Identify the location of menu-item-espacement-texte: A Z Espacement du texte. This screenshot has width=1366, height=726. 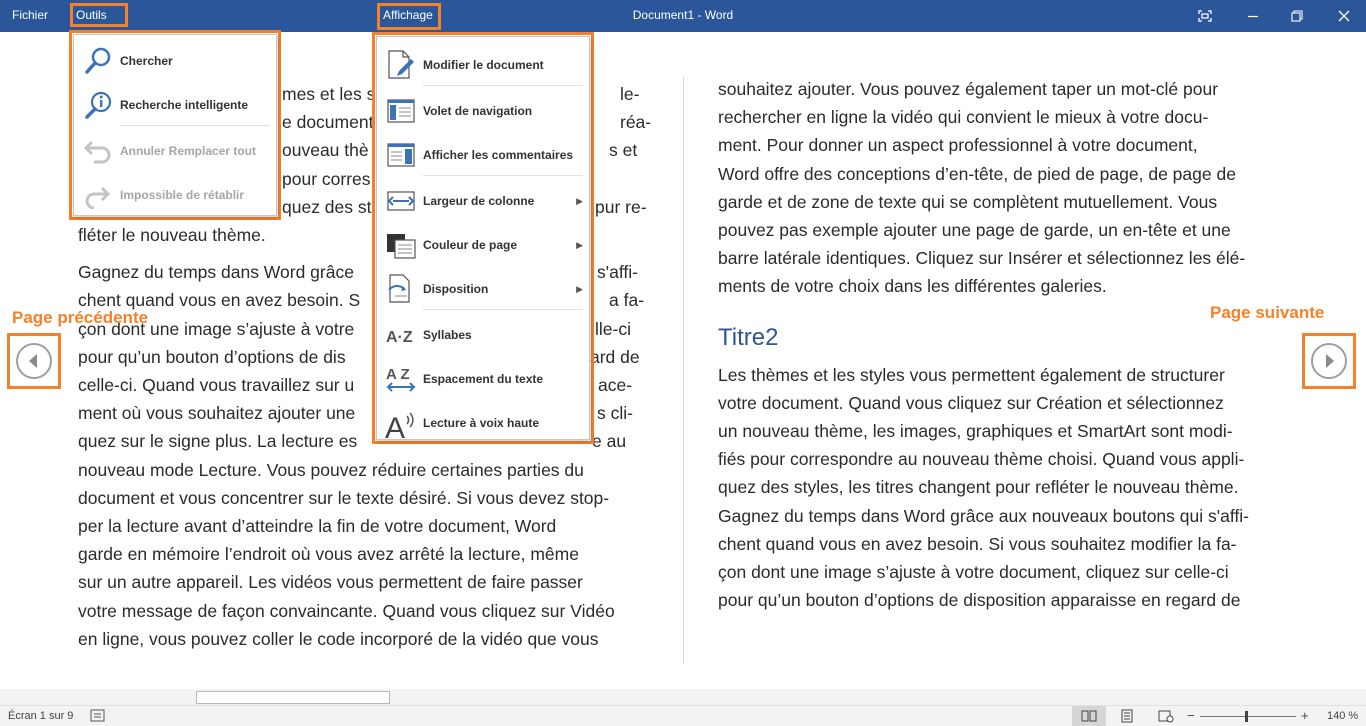
(483, 379).